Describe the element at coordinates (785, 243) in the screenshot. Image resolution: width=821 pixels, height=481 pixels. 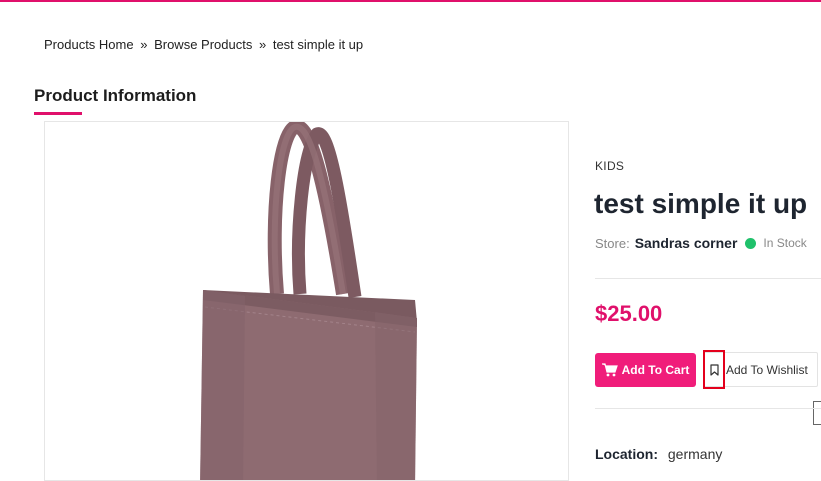
I see `stock-status: In Stock` at that location.